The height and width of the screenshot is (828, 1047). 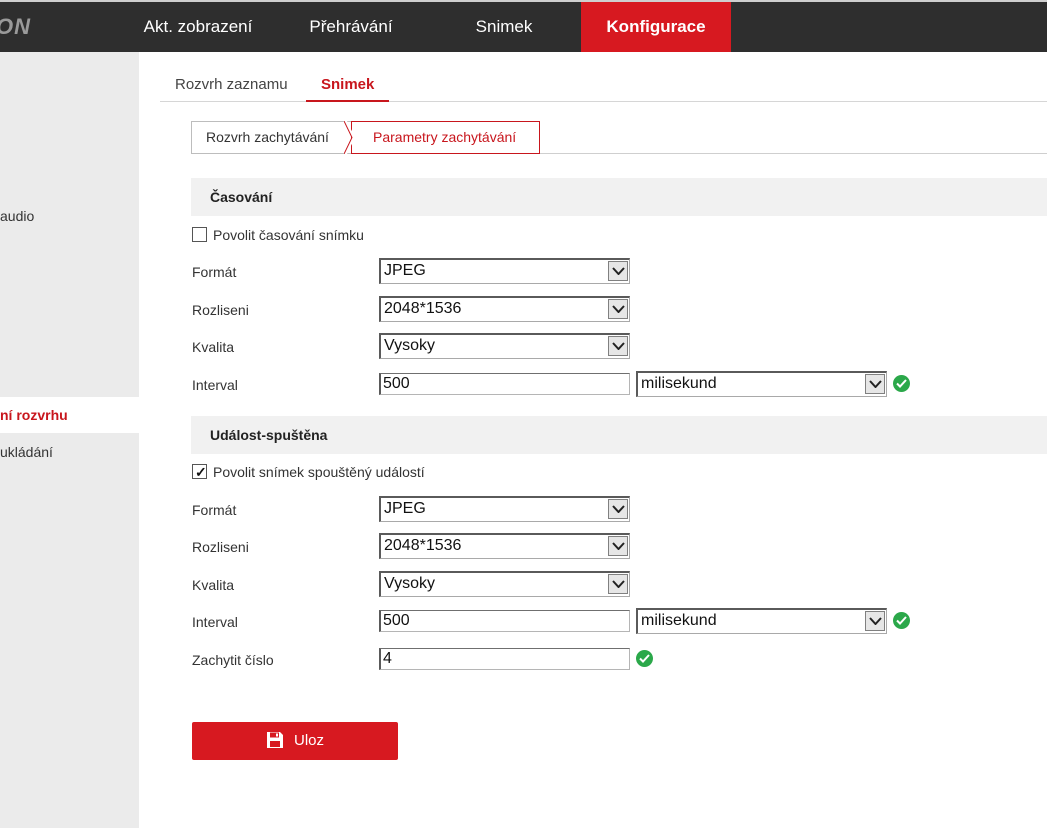 I want to click on sidebar-item-audio: audio, so click(x=69, y=216).